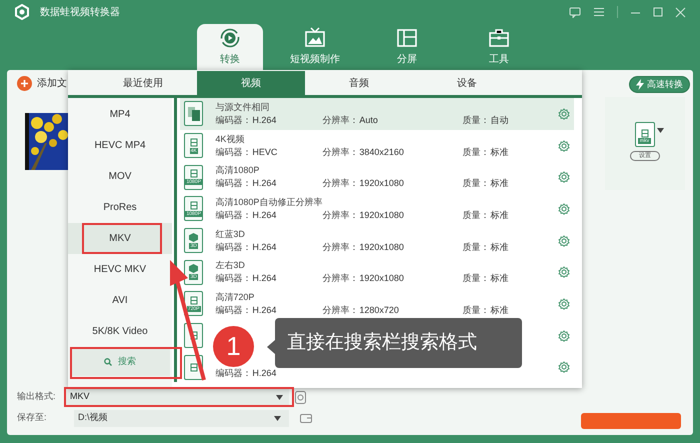  Describe the element at coordinates (230, 38) in the screenshot. I see `convert-icon` at that location.